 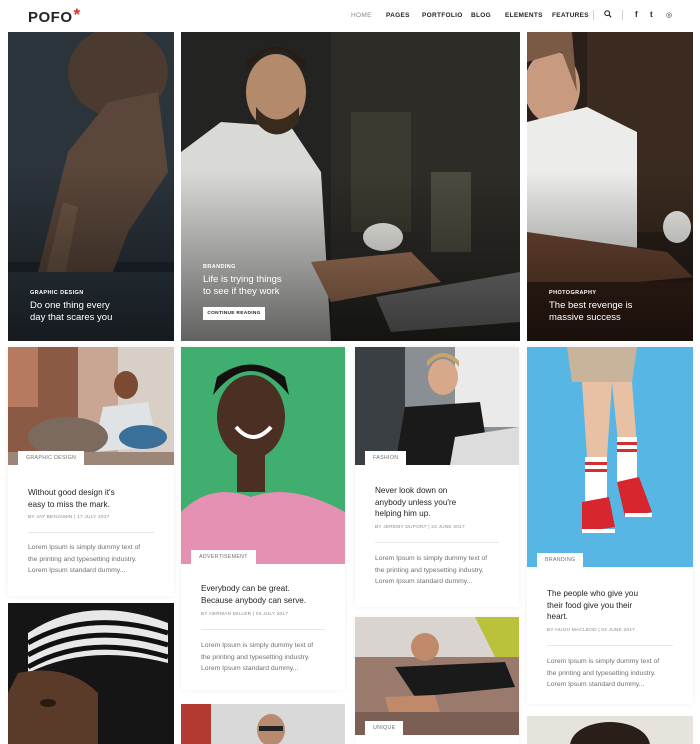 I want to click on site-logo: POFO*, so click(x=54, y=16).